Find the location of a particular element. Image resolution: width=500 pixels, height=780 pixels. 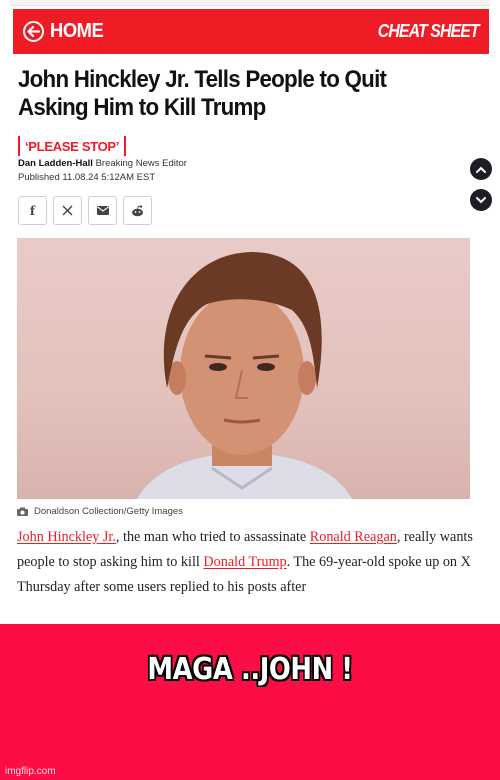

share-email-button is located at coordinates (102, 210).